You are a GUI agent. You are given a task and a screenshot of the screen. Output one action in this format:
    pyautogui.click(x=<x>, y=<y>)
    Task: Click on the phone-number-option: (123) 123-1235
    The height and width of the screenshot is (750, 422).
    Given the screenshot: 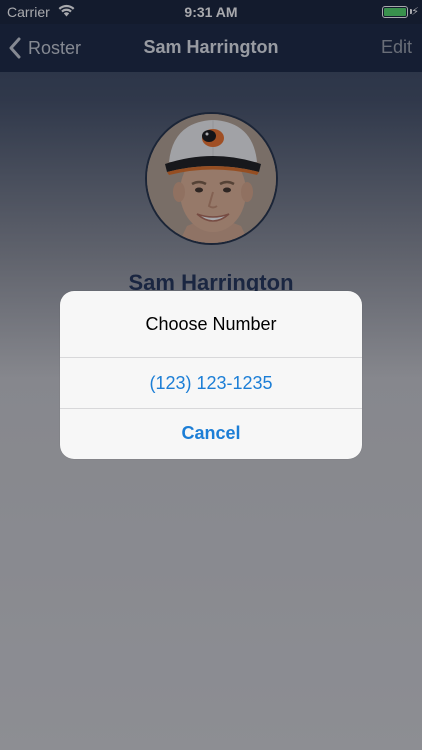 What is the action you would take?
    pyautogui.click(x=211, y=383)
    